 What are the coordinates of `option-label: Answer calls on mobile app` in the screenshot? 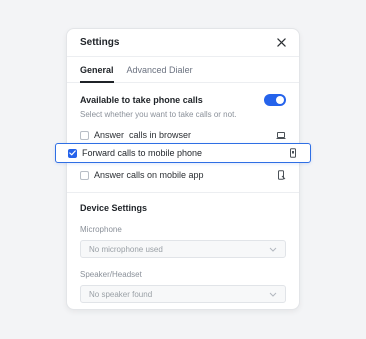 It's located at (149, 175).